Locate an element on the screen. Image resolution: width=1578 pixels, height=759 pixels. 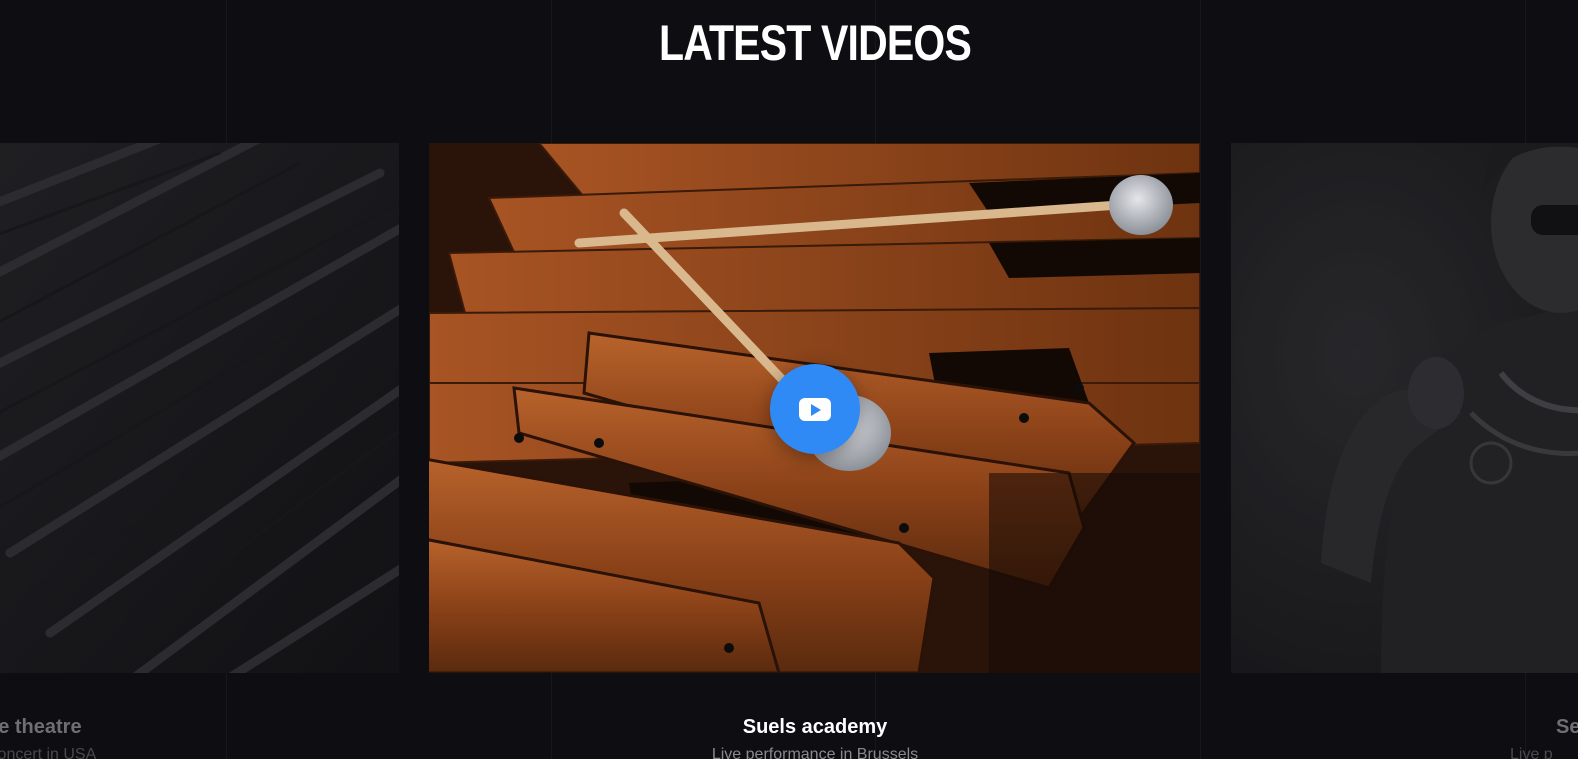
video-title-right: Se is located at coordinates (1567, 727).